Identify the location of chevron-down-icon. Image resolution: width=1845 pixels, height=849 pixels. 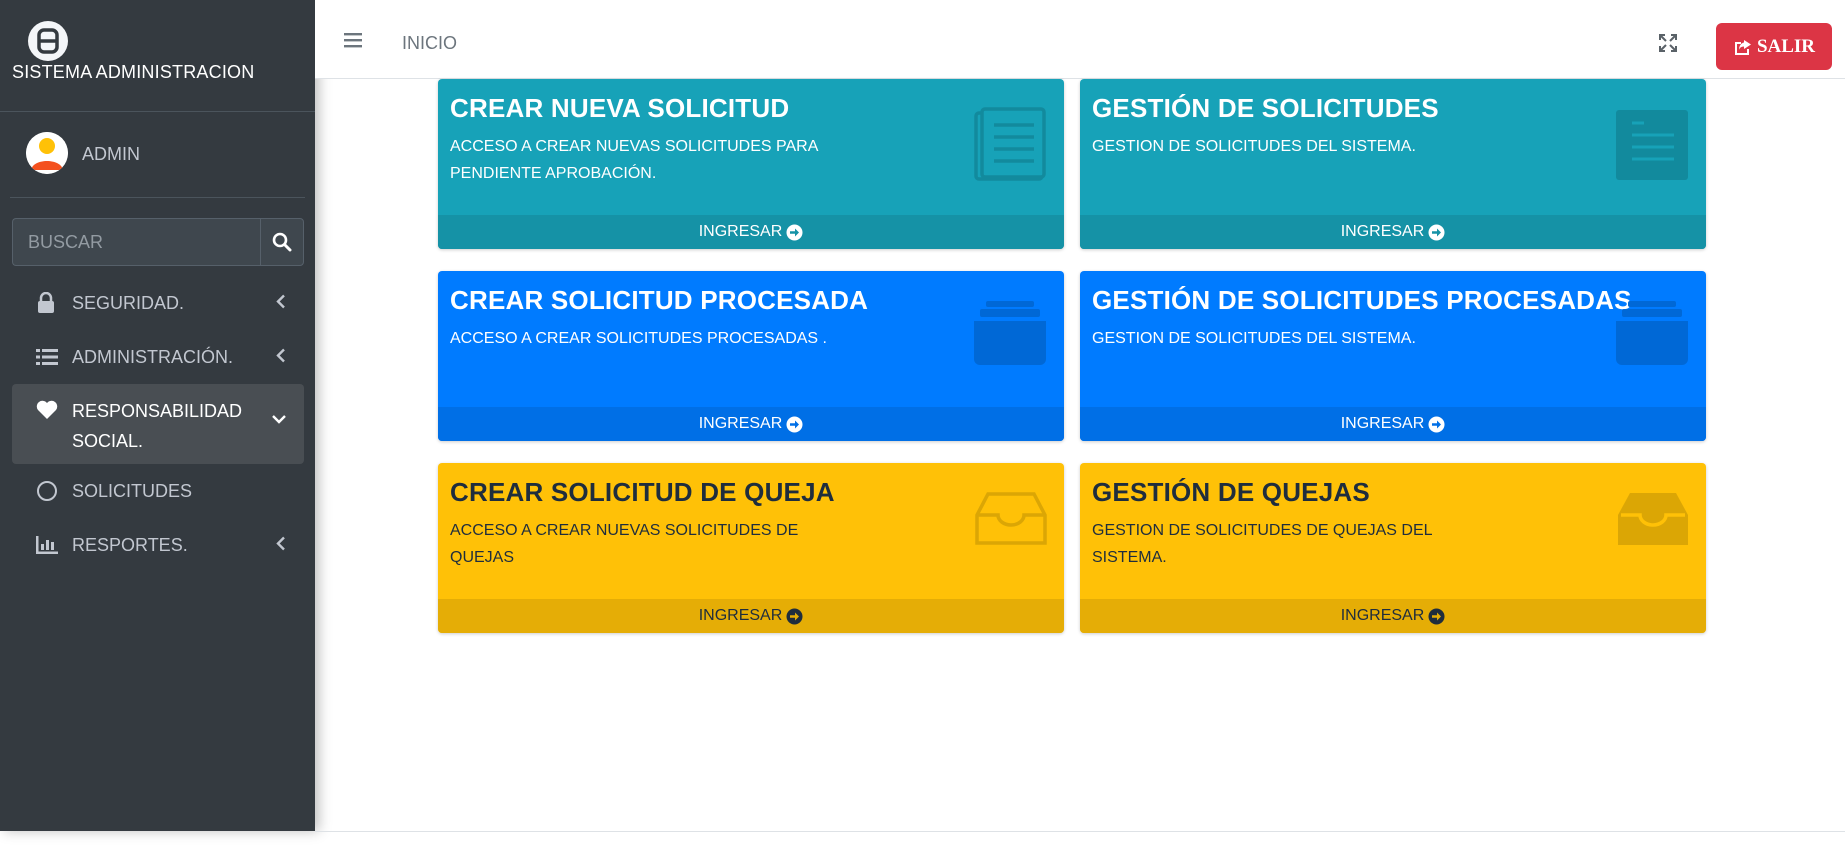
(279, 418).